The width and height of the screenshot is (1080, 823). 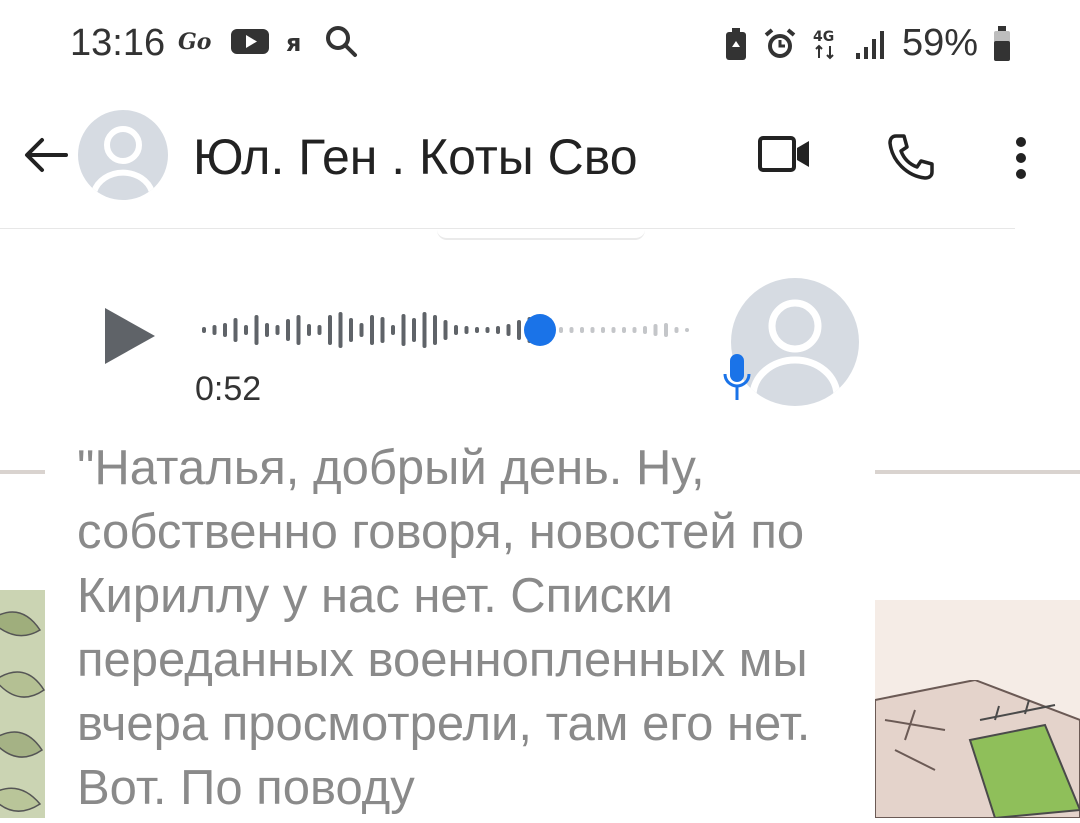 I want to click on status-bar: 13:16 Go я 4G 59%, so click(x=540, y=45).